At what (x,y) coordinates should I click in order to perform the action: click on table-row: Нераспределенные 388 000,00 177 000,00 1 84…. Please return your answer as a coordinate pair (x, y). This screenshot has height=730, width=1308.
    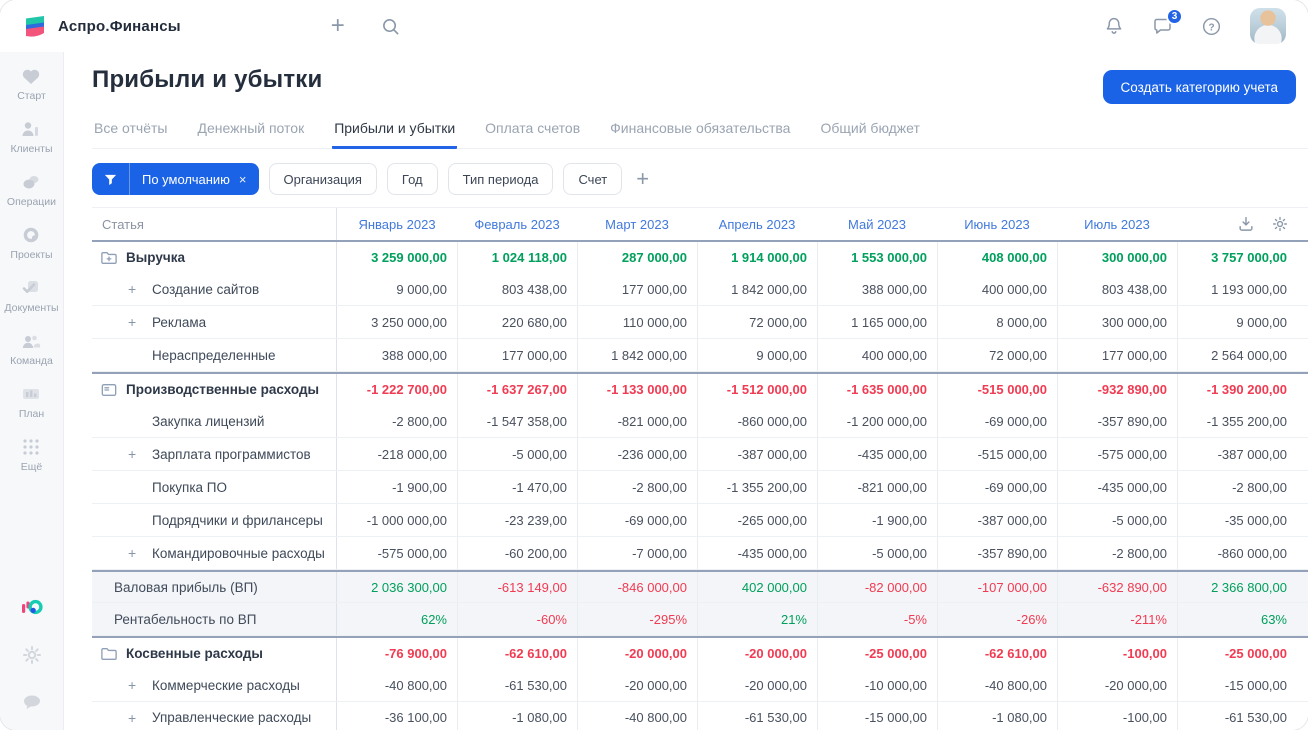
    Looking at the image, I should click on (700, 355).